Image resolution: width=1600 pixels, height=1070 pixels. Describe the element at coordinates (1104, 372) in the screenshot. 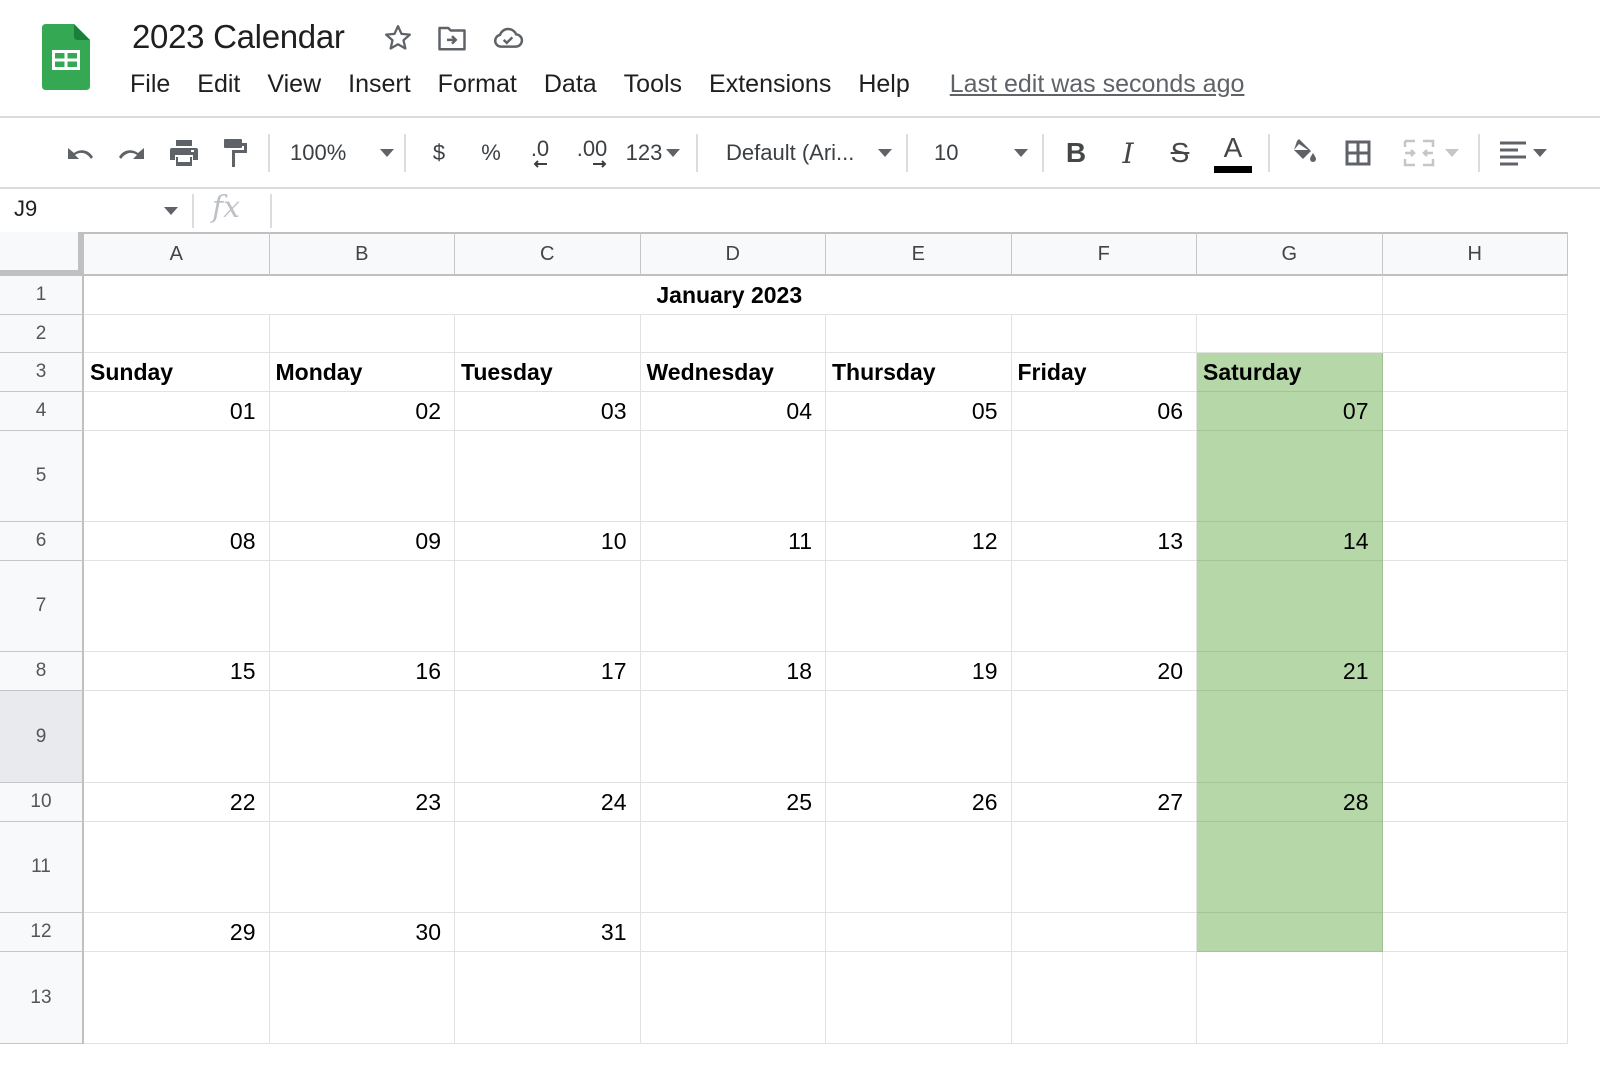

I see `weekday-header-friday: Friday` at that location.